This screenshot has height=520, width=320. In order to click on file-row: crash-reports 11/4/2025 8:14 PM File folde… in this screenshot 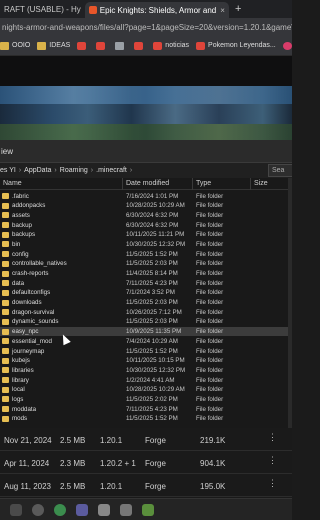, I will do `click(146, 274)`.